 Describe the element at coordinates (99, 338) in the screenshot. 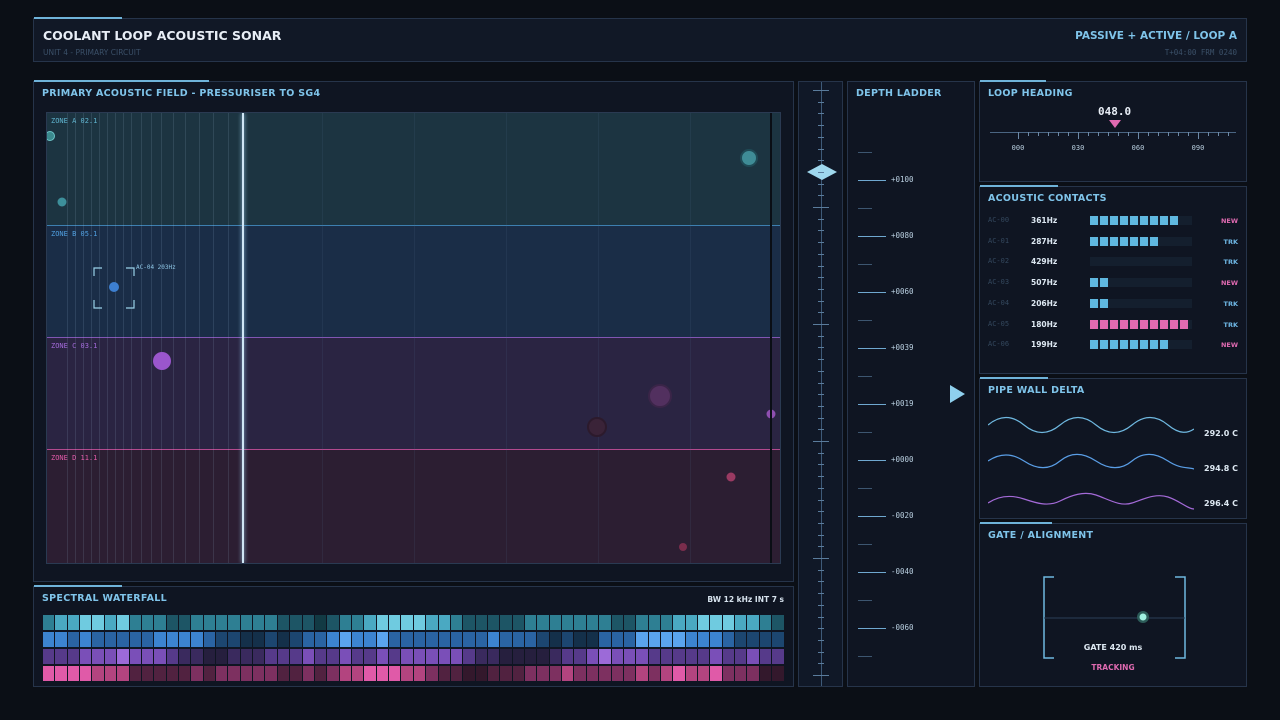

I see `trail-stripe` at that location.